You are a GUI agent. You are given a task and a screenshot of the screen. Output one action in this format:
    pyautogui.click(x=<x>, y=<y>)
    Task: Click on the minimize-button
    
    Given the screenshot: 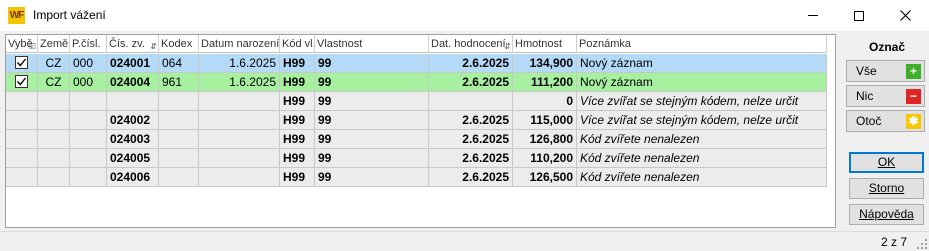 What is the action you would take?
    pyautogui.click(x=813, y=15)
    